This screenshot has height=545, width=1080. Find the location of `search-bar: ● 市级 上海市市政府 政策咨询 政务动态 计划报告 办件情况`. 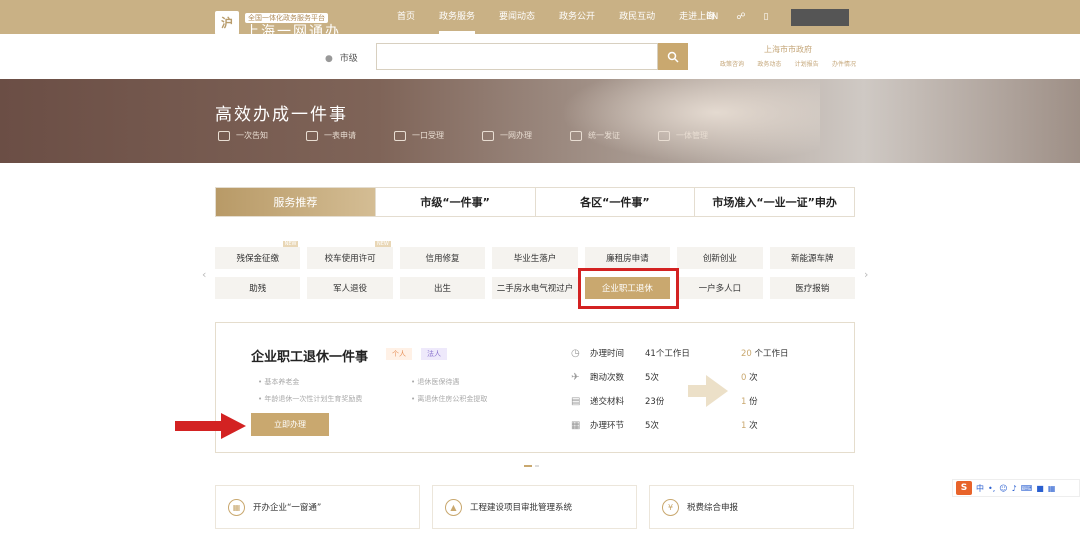

search-bar: ● 市级 上海市市政府 政策咨询 政务动态 计划报告 办件情况 is located at coordinates (540, 56).